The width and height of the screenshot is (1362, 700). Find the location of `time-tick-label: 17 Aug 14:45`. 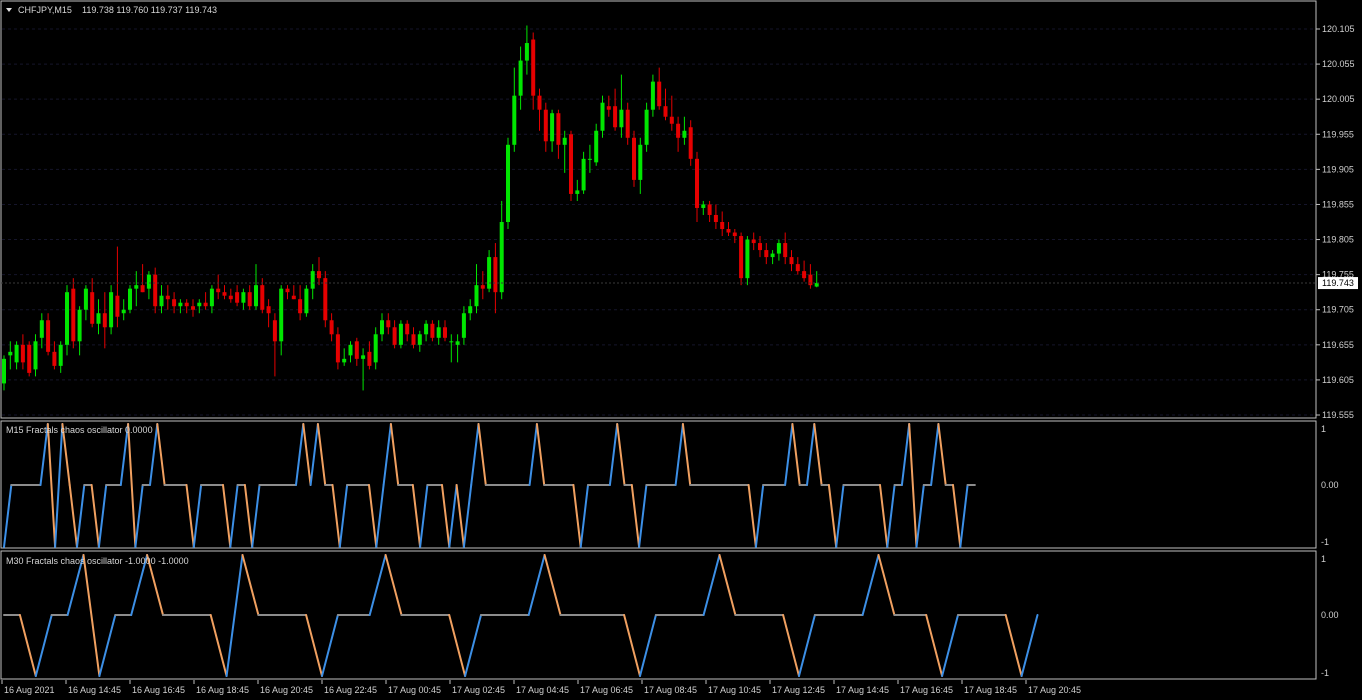

time-tick-label: 17 Aug 14:45 is located at coordinates (862, 690).